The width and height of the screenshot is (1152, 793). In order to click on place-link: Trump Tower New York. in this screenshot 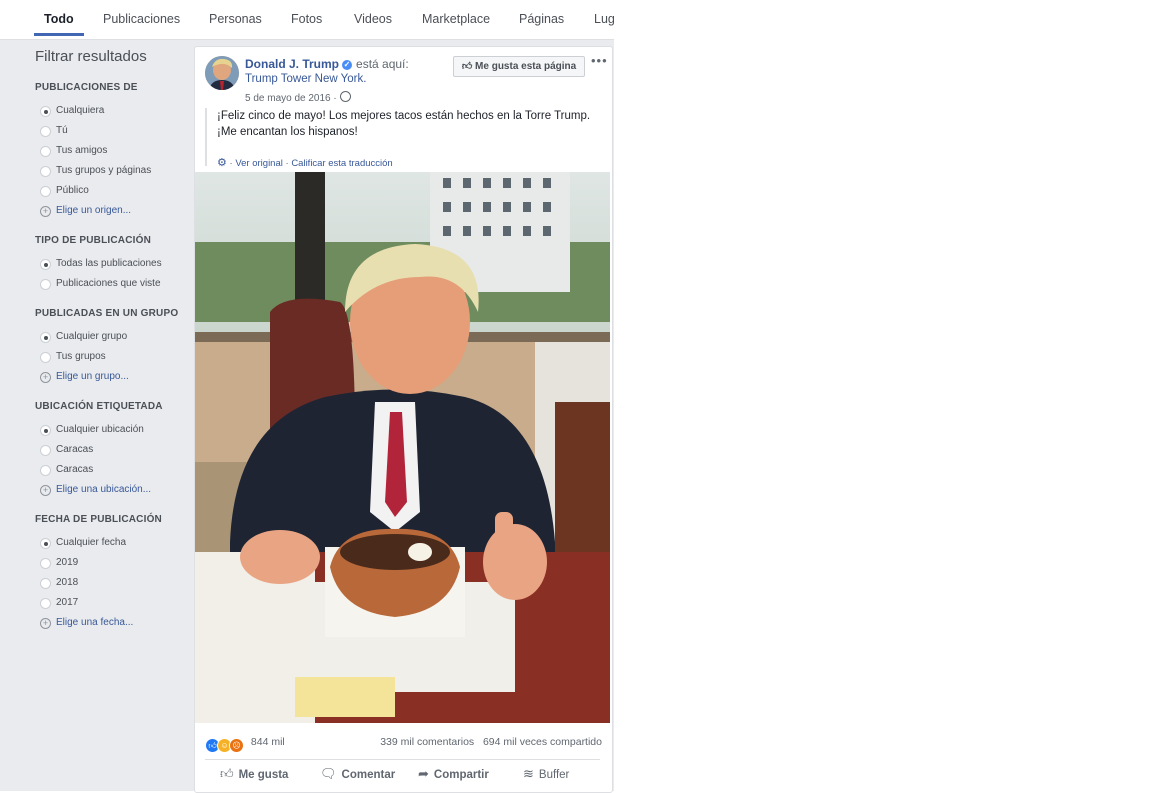, I will do `click(305, 79)`.